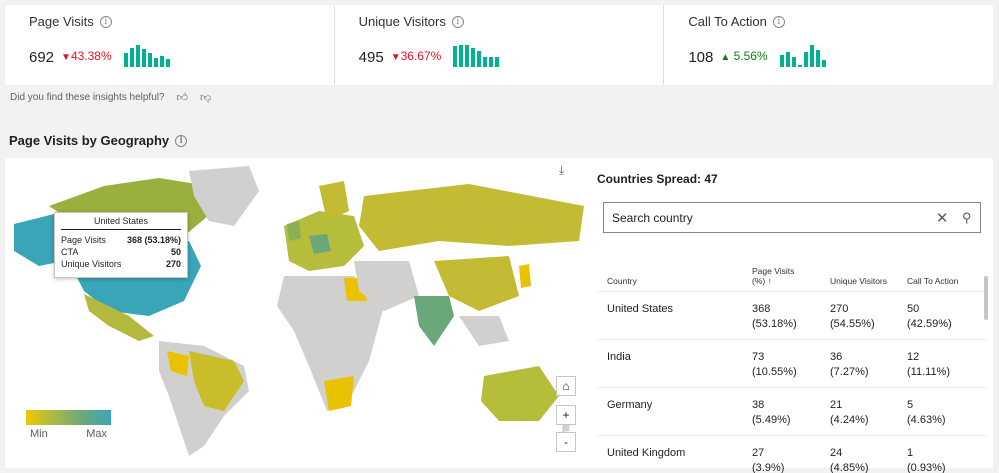 The width and height of the screenshot is (999, 473). Describe the element at coordinates (913, 309) in the screenshot. I see `cell-cta: 50` at that location.